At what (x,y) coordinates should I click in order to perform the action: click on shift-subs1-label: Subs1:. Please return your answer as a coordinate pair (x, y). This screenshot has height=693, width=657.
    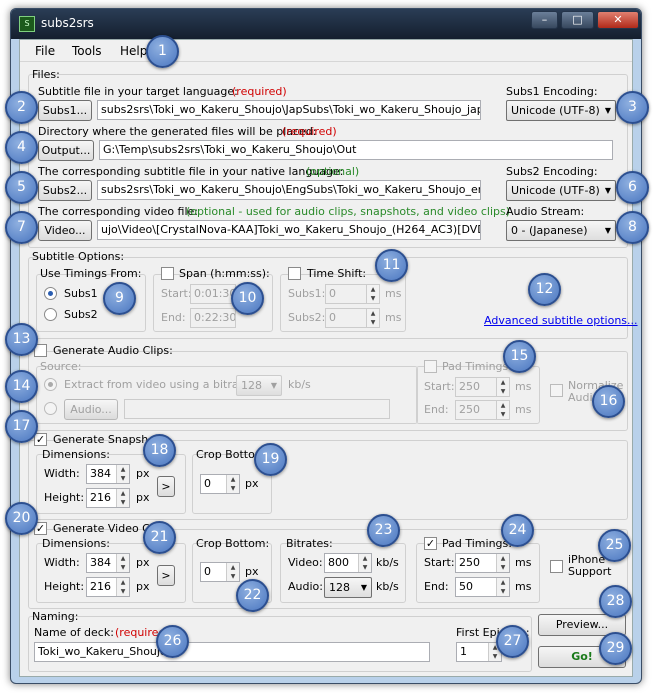
    Looking at the image, I should click on (307, 293).